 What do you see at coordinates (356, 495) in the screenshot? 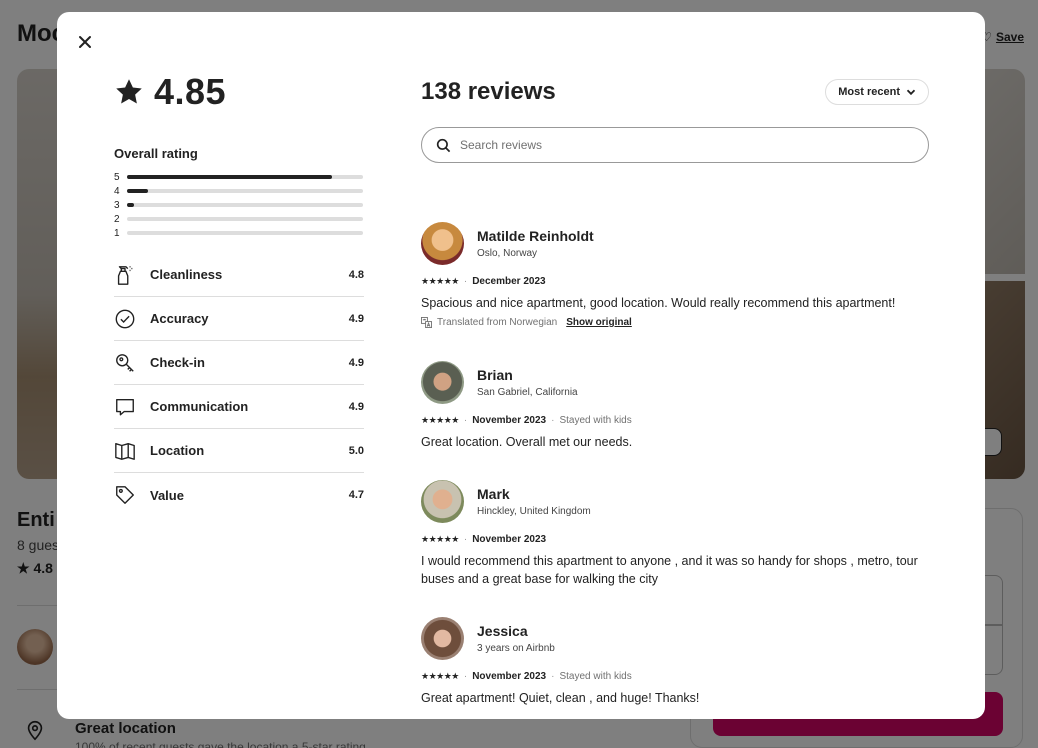
I see `category-value: 4.7` at bounding box center [356, 495].